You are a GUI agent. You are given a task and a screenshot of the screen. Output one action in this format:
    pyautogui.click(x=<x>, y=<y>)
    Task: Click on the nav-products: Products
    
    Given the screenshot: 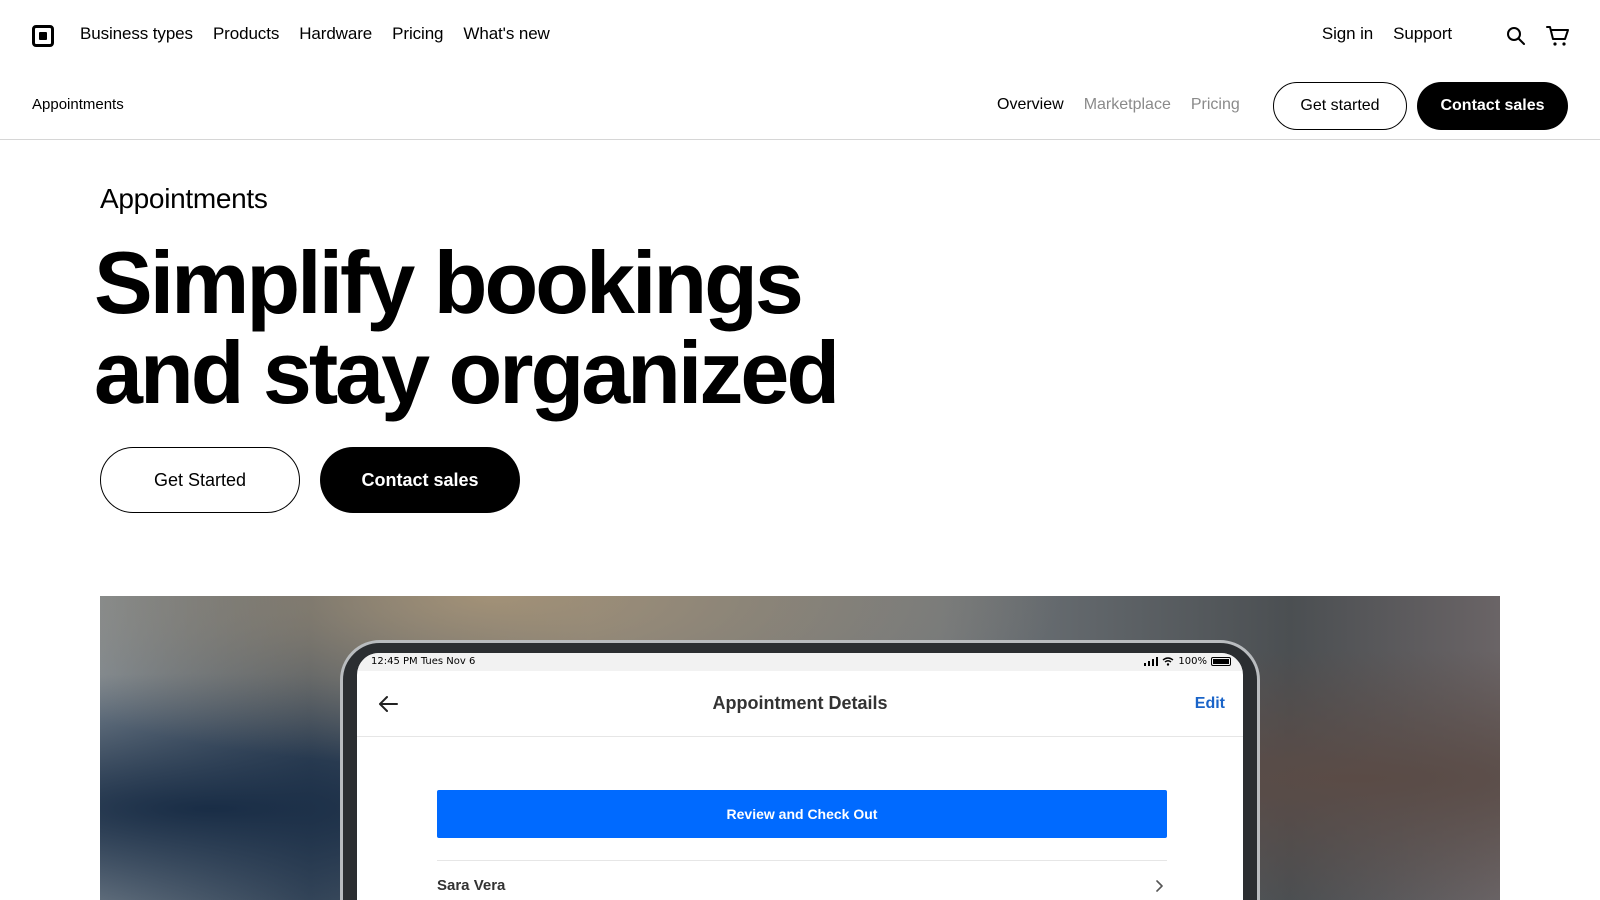 What is the action you would take?
    pyautogui.click(x=246, y=34)
    